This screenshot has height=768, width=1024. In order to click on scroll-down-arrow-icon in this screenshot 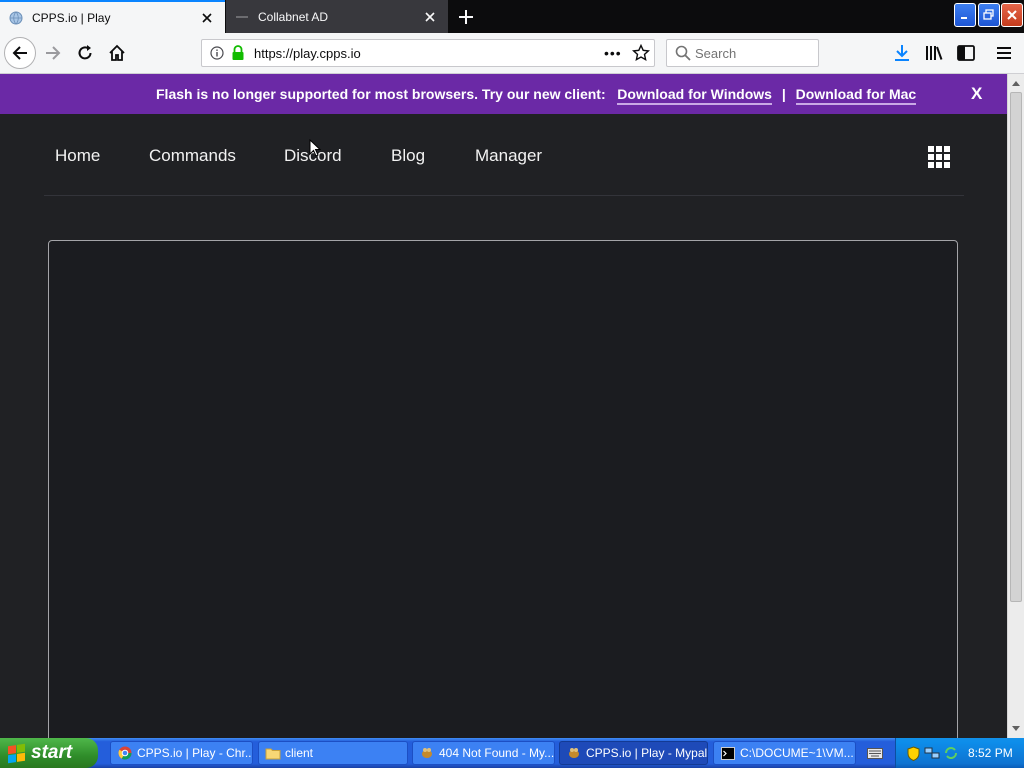, I will do `click(1016, 729)`.